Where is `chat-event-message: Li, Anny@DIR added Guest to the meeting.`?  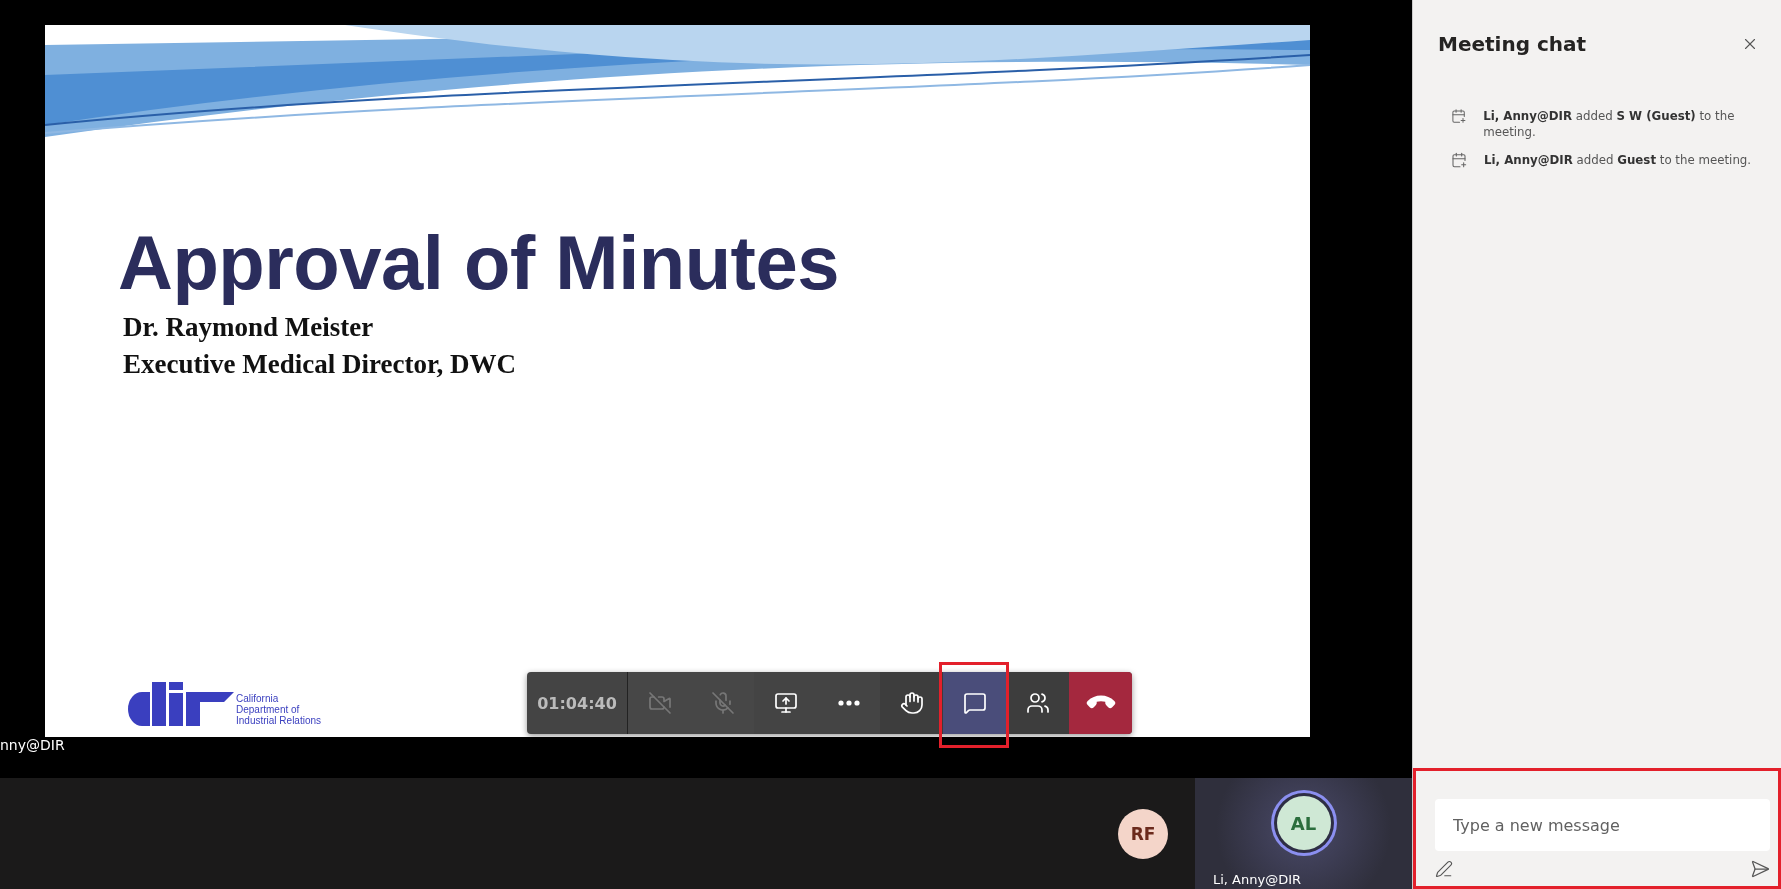 chat-event-message: Li, Anny@DIR added Guest to the meeting. is located at coordinates (1618, 160).